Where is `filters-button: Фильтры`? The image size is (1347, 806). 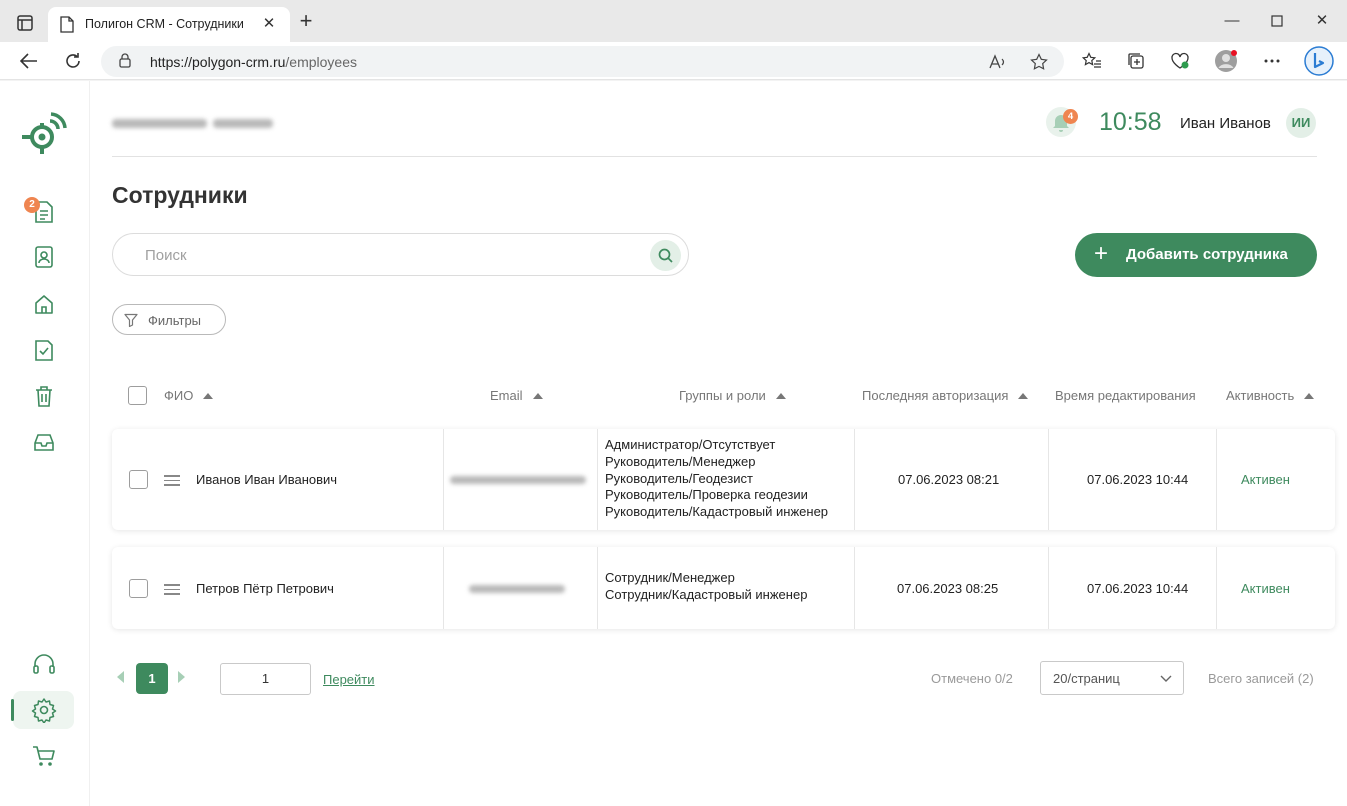
filters-button: Фильтры is located at coordinates (169, 319).